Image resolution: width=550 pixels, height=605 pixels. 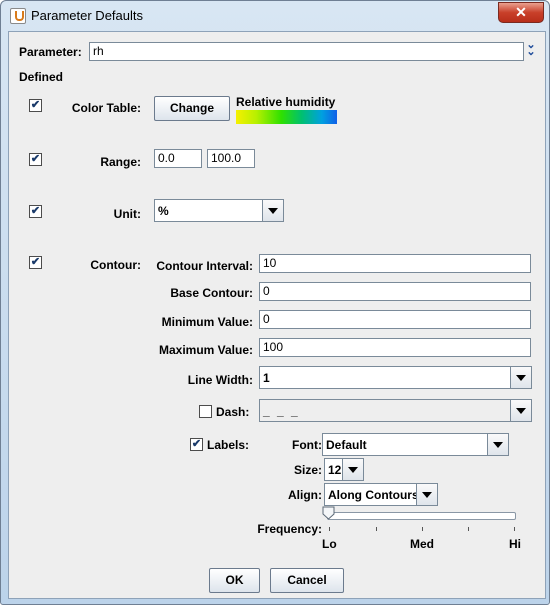 What do you see at coordinates (231, 158) in the screenshot?
I see `range-max-field: 100.0` at bounding box center [231, 158].